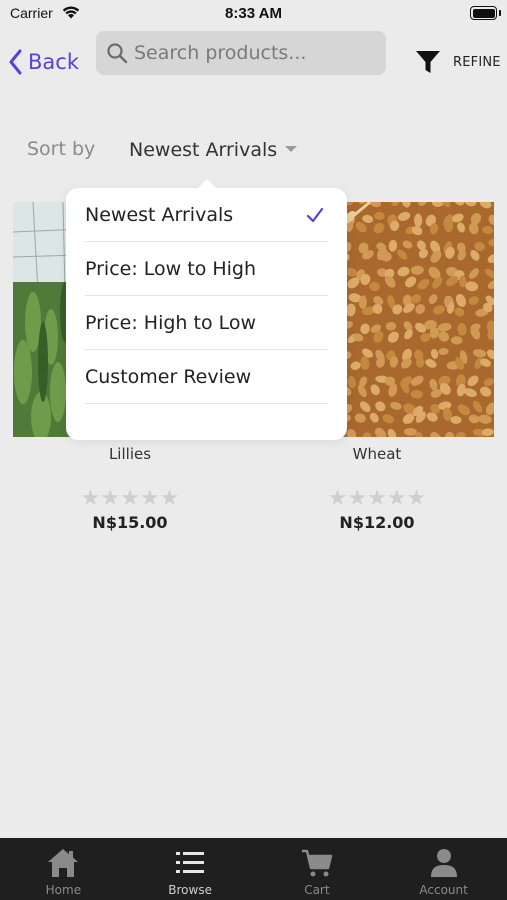 This screenshot has width=507, height=900. I want to click on refine-label: REFINE, so click(477, 62).